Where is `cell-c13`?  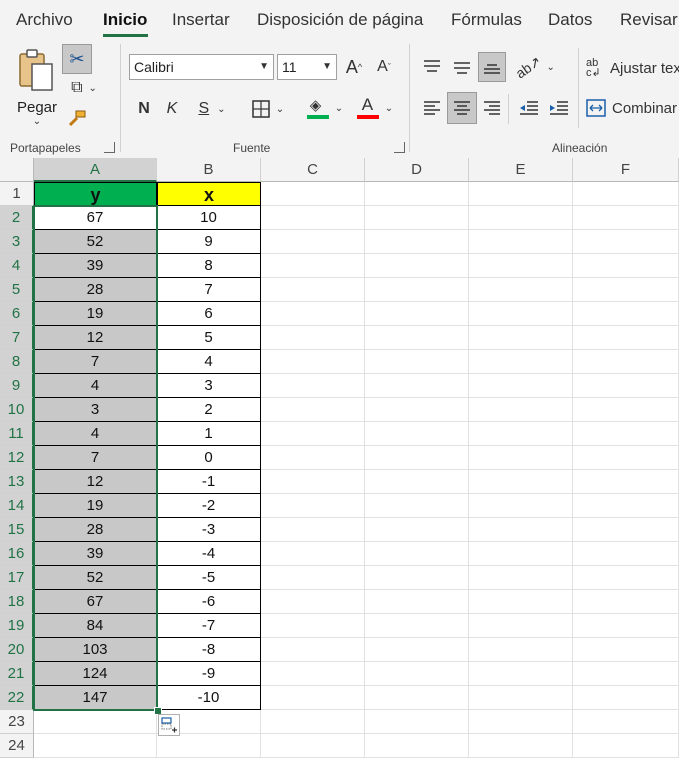 cell-c13 is located at coordinates (313, 482).